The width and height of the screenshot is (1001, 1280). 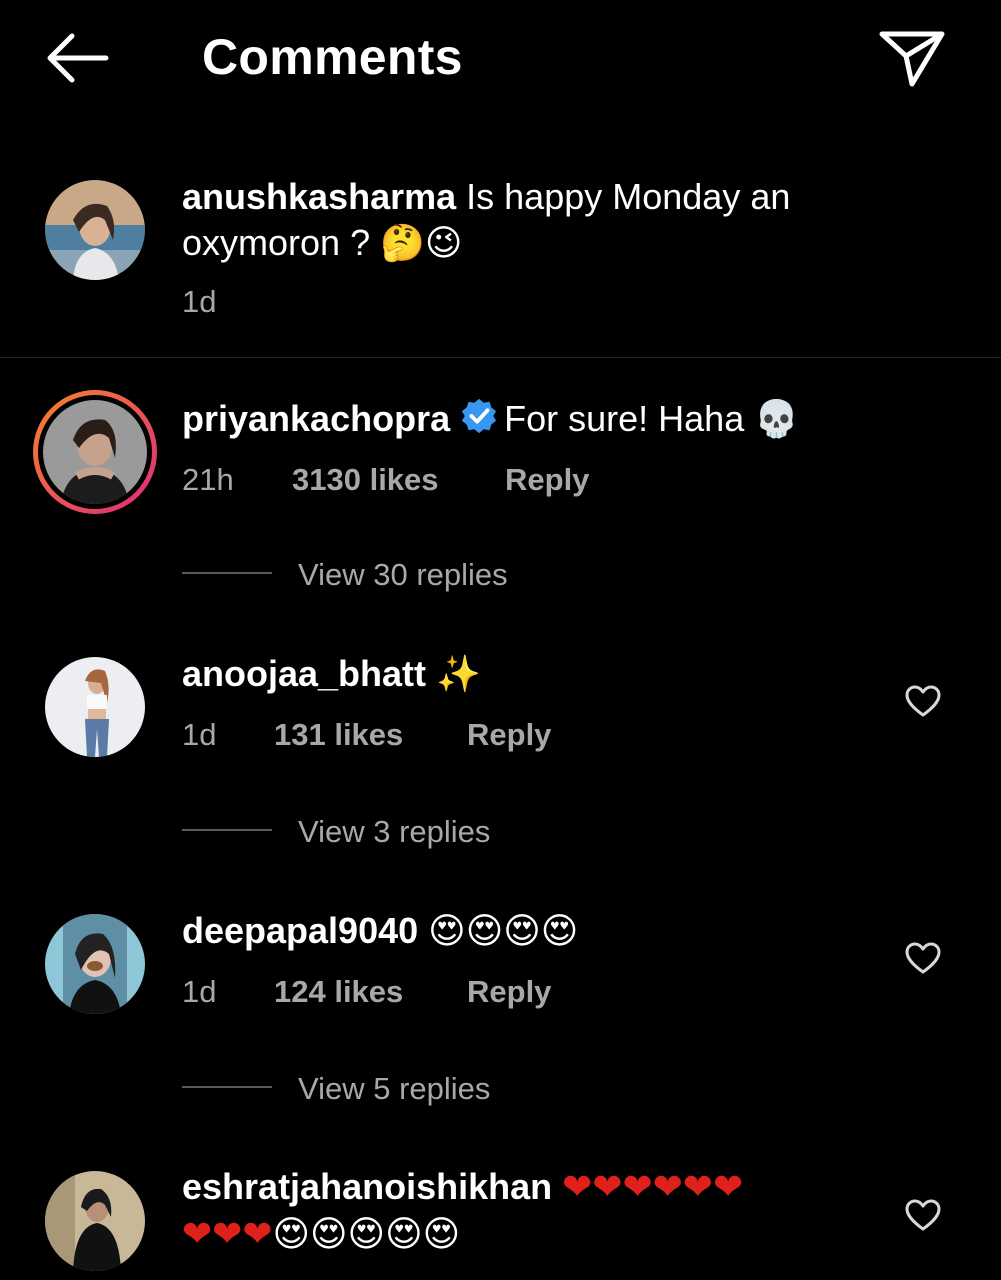 What do you see at coordinates (503, 931) in the screenshot?
I see `comment-emoji: 😍😍😍😍` at bounding box center [503, 931].